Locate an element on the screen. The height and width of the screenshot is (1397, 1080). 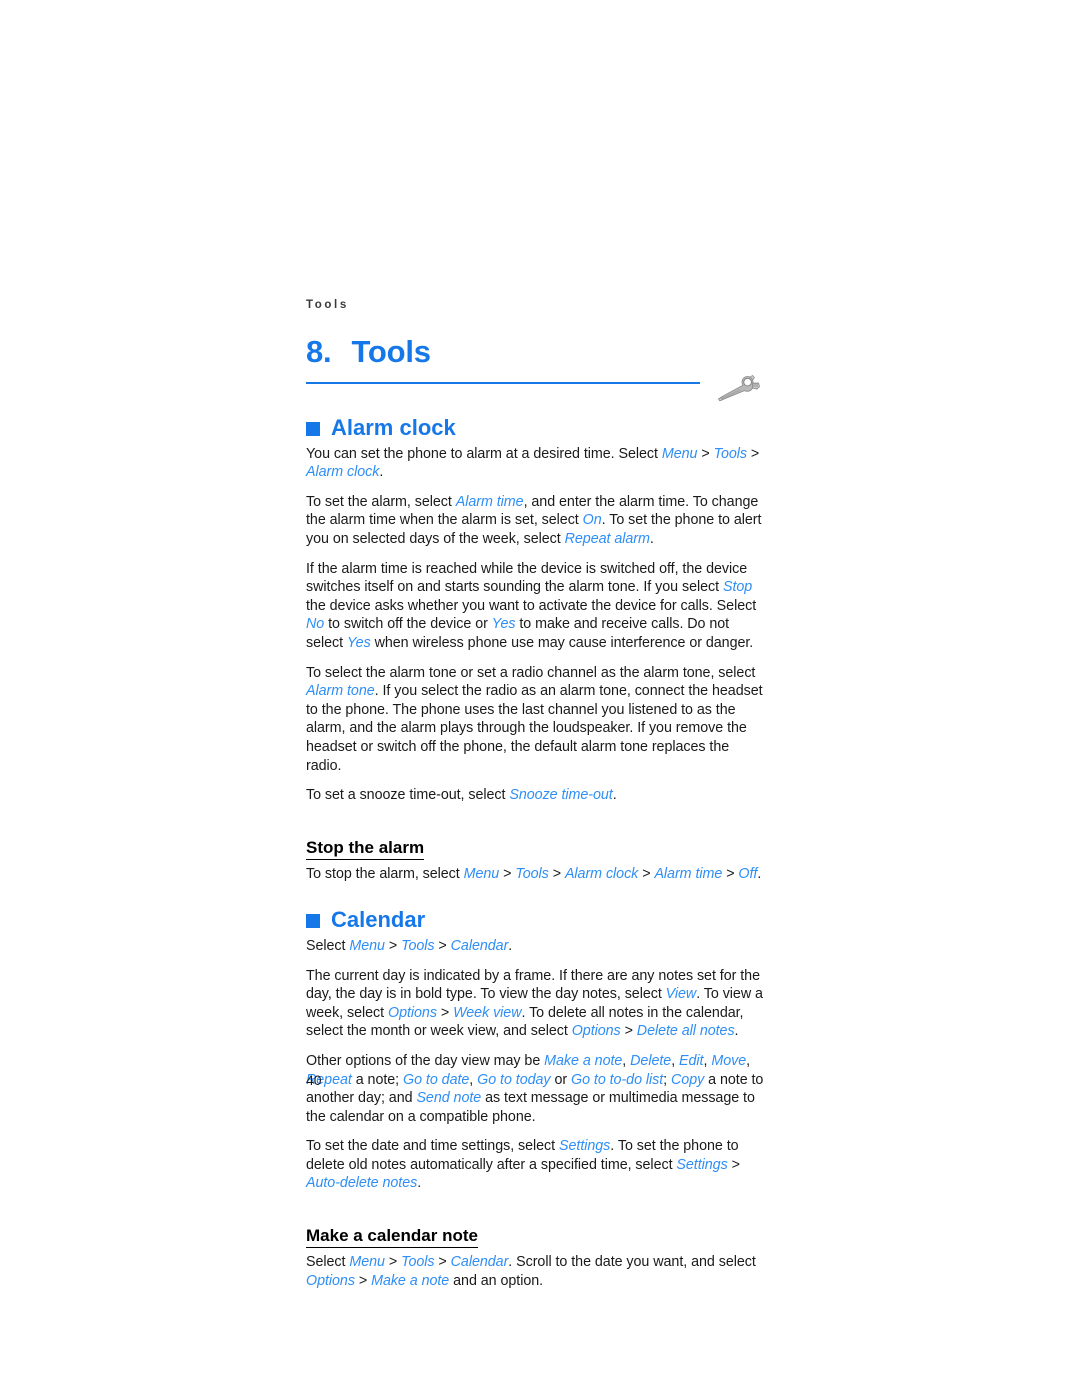
ui-reference: View is located at coordinates (681, 994).